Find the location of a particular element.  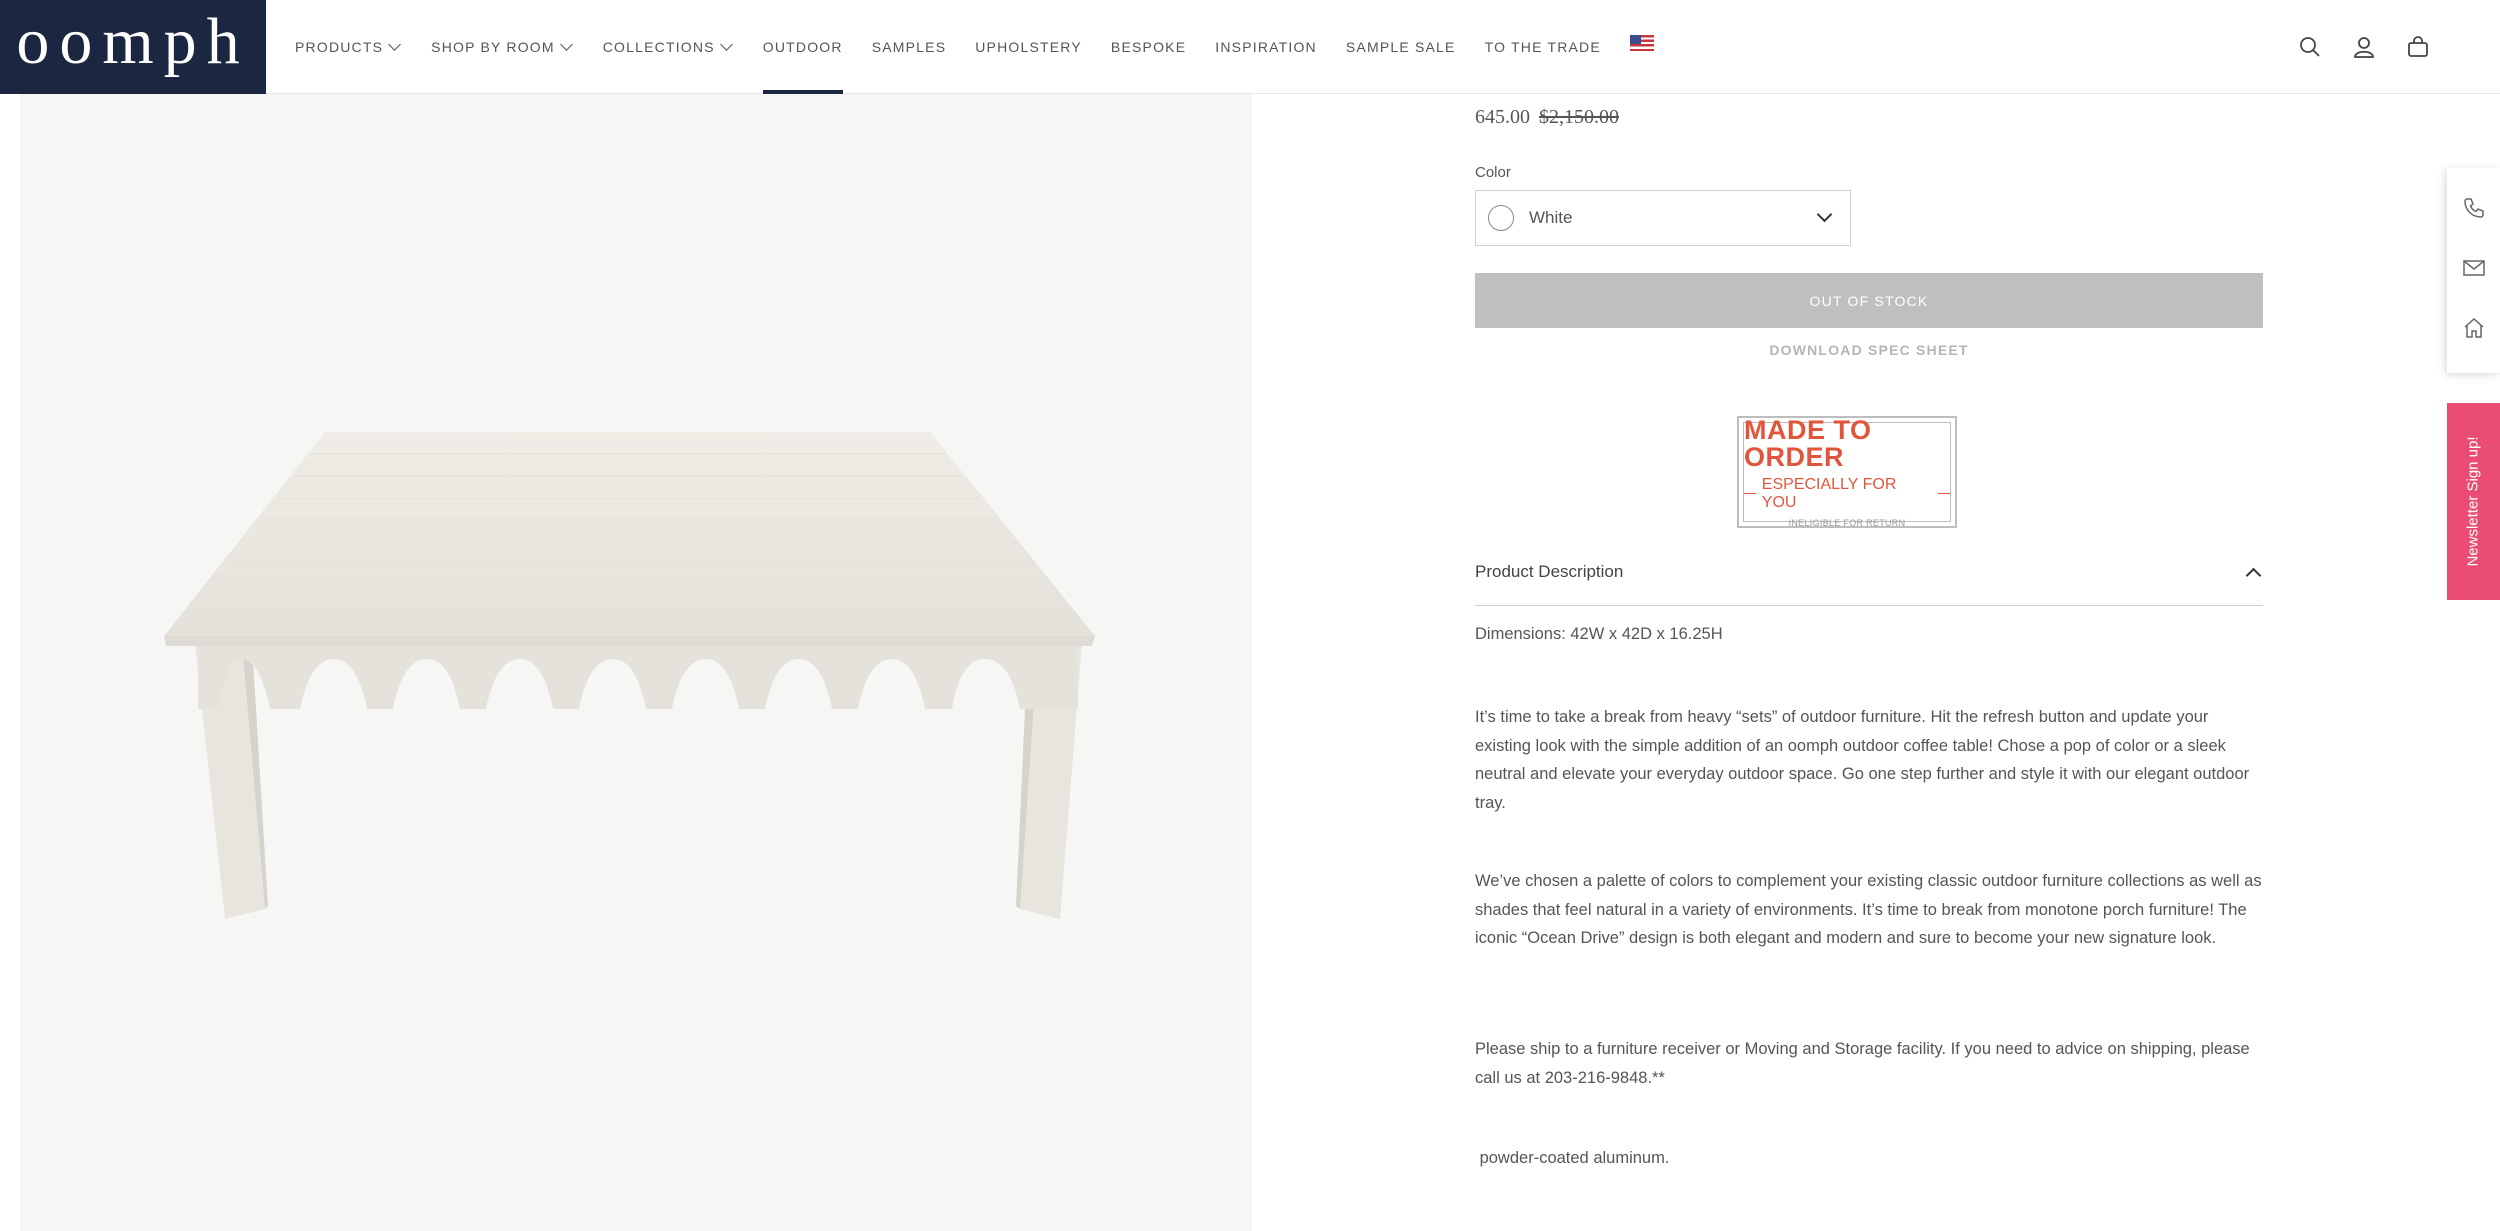

badge-subtitle-row: ESPECIALLY FOR YOU is located at coordinates (1847, 493).